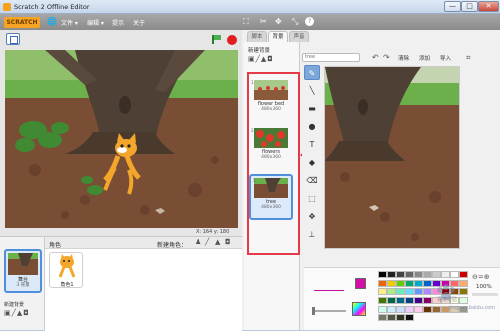 This screenshot has width=500, height=331. Describe the element at coordinates (26, 313) in the screenshot. I see `camera-backdrop-icon: ◘` at that location.